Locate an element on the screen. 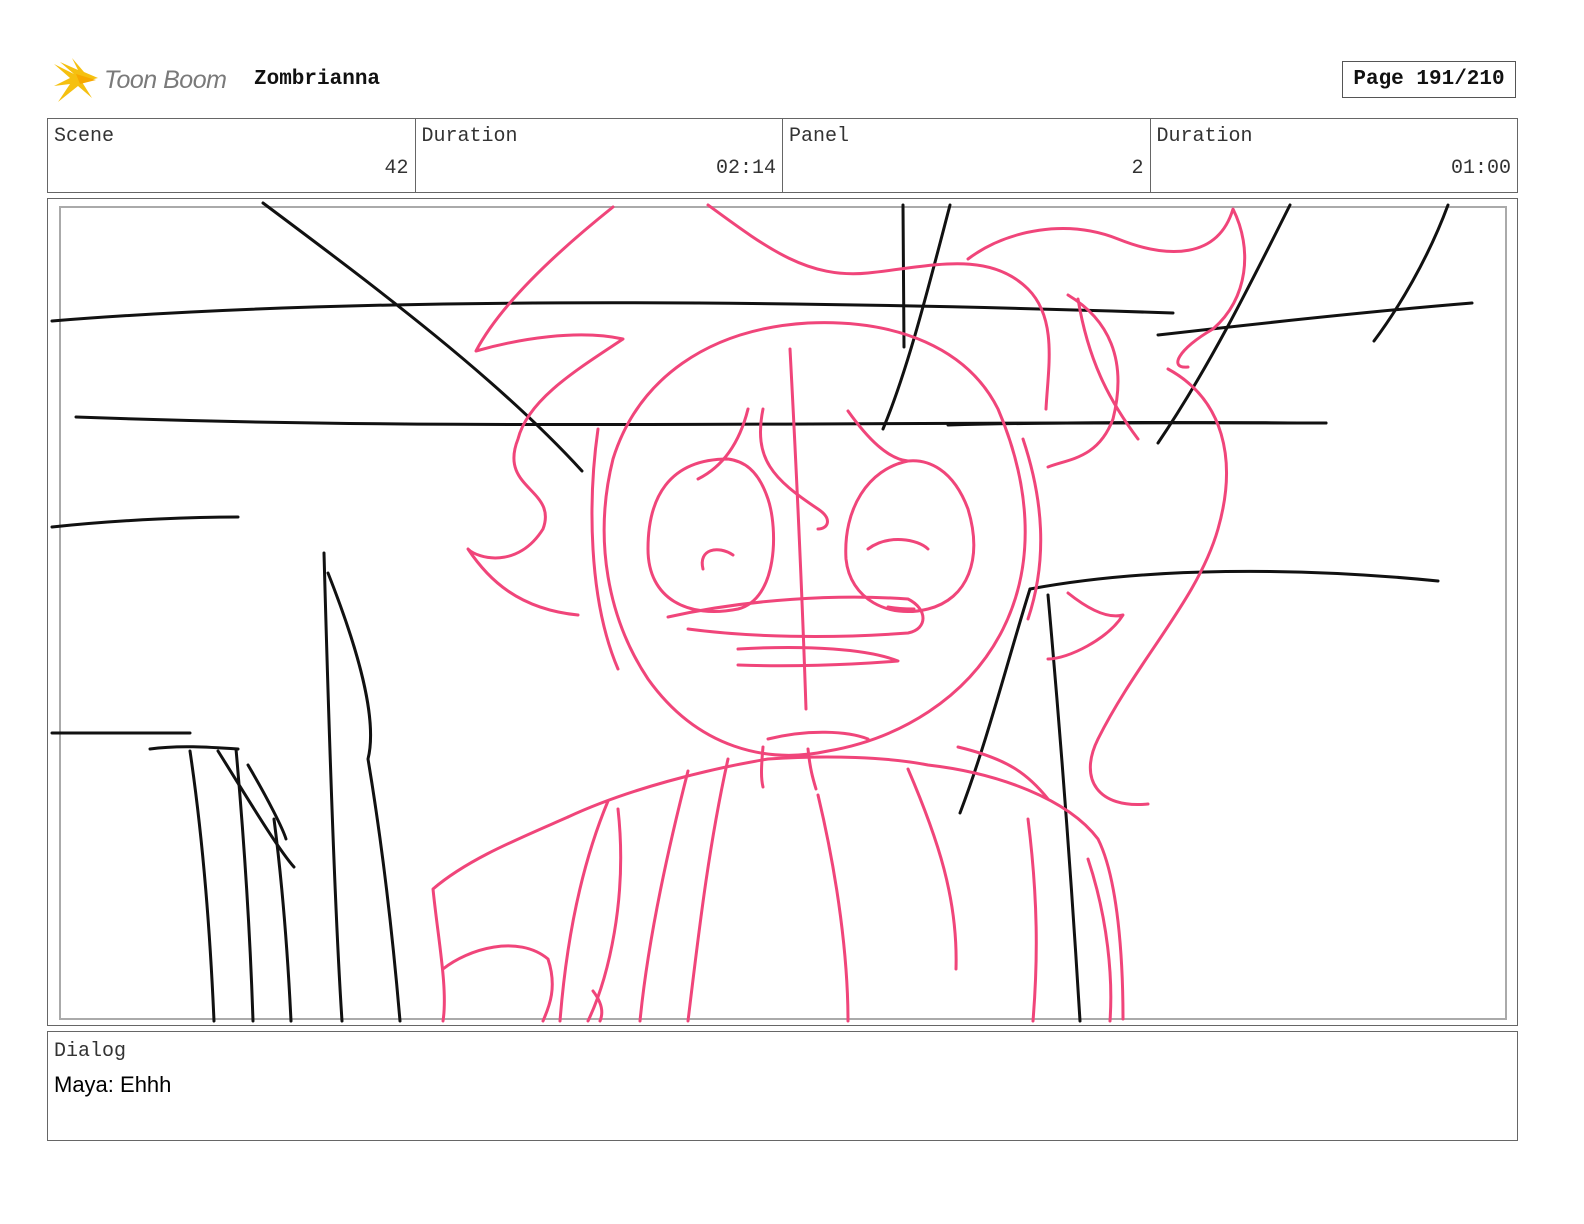 The width and height of the screenshot is (1584, 1224). info-cell-scene-duration: Duration 02:14 is located at coordinates (599, 155).